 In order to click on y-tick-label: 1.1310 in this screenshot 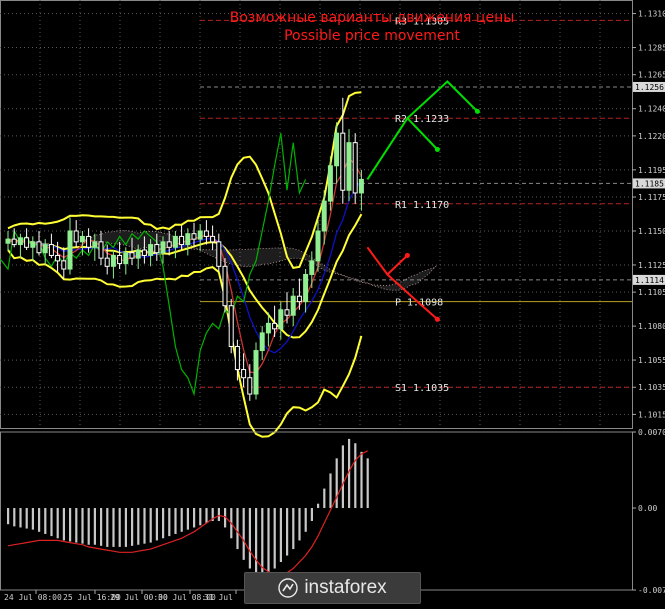, I will do `click(651, 14)`.